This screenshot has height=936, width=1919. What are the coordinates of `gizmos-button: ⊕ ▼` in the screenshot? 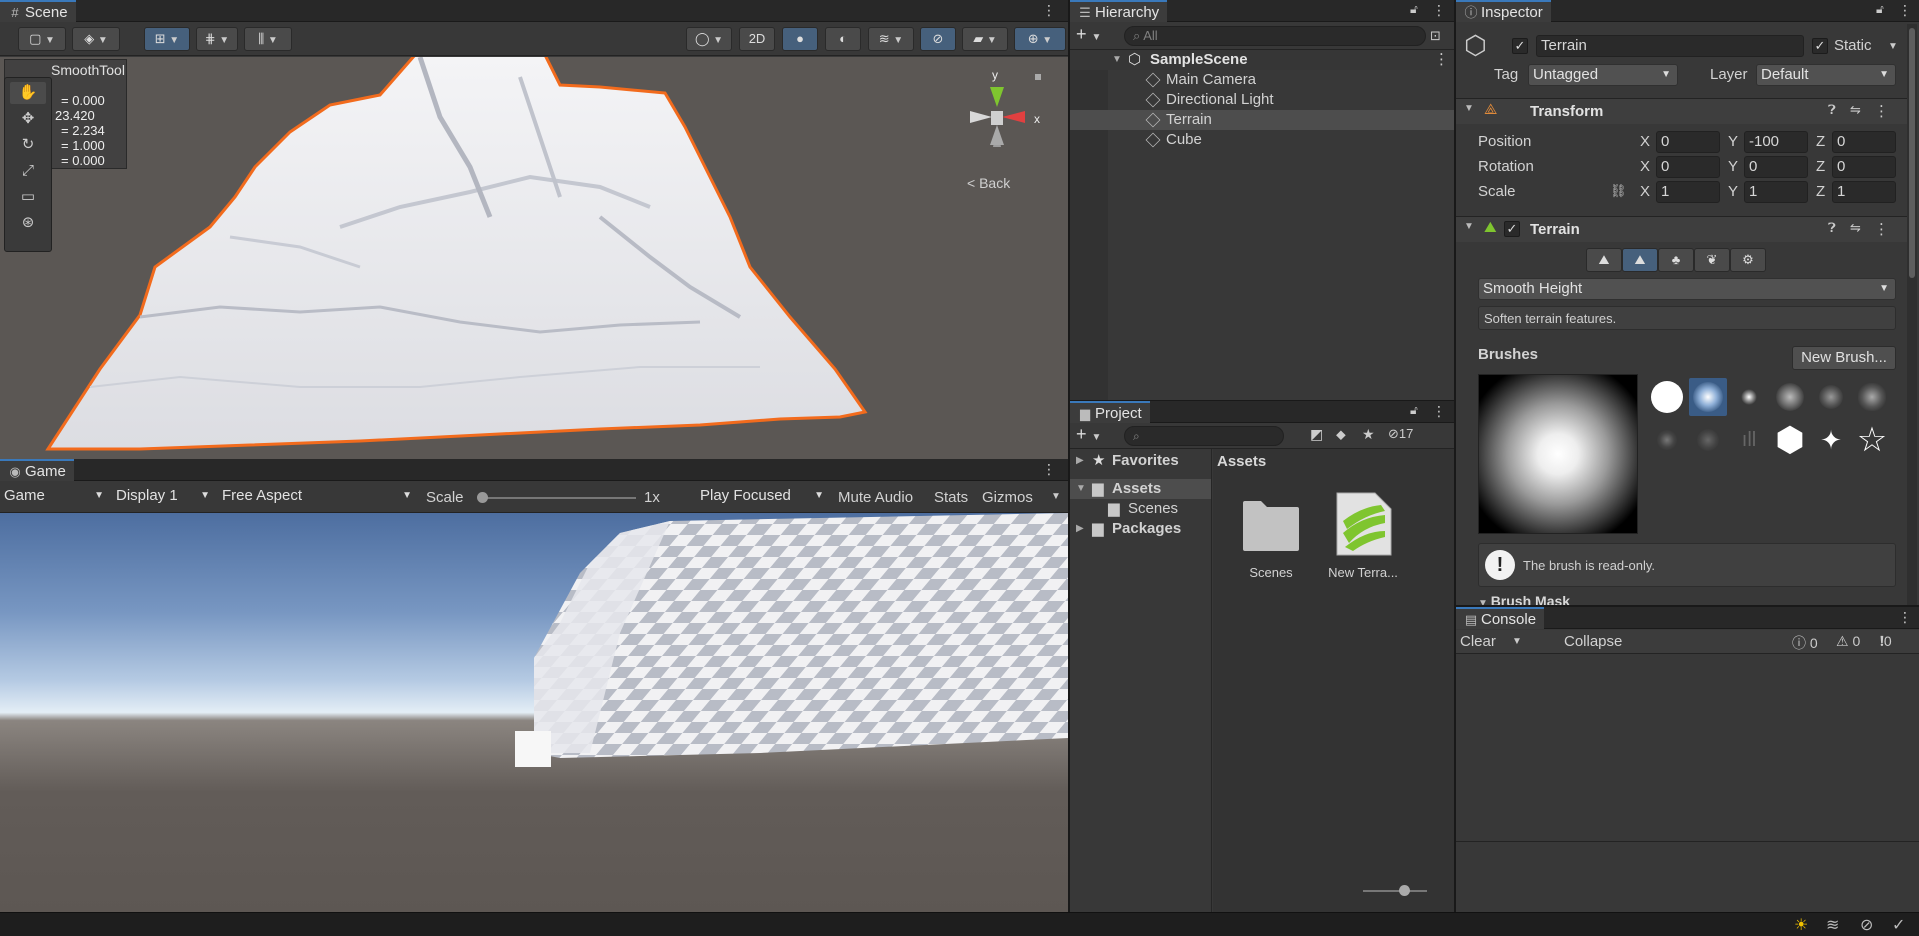 It's located at (1040, 39).